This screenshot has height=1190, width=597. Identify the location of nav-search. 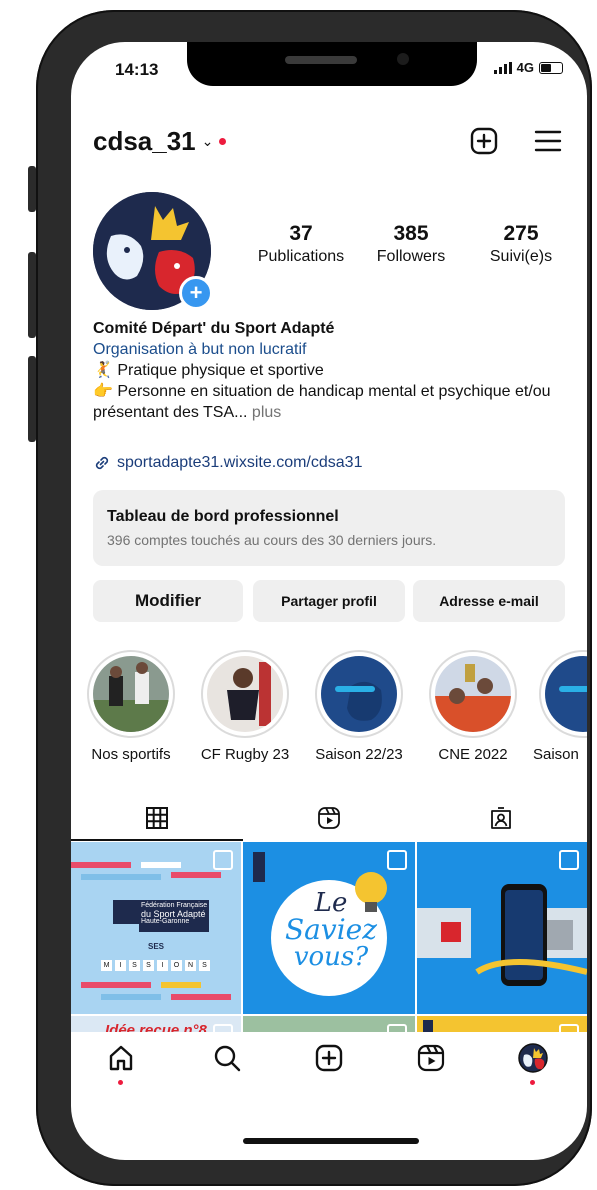
(227, 1058).